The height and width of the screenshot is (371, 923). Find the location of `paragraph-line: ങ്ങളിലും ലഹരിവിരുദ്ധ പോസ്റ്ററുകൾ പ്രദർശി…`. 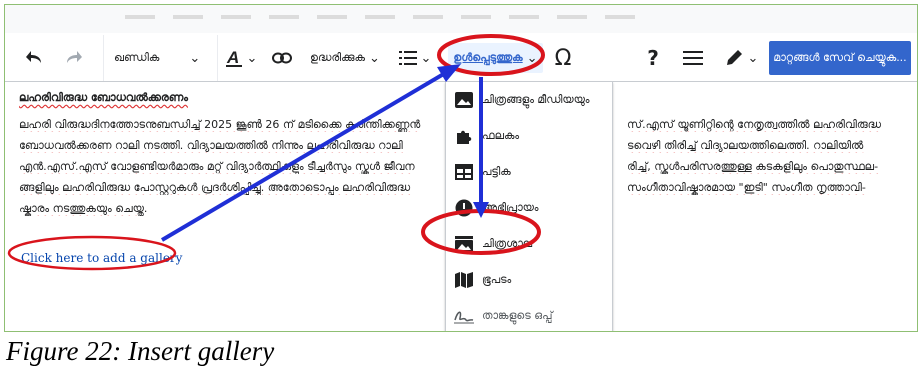

paragraph-line: ങ്ങളിലും ലഹരിവിരുദ്ധ പോസ്റ്ററുകൾ പ്രദർശി… is located at coordinates (215, 187).